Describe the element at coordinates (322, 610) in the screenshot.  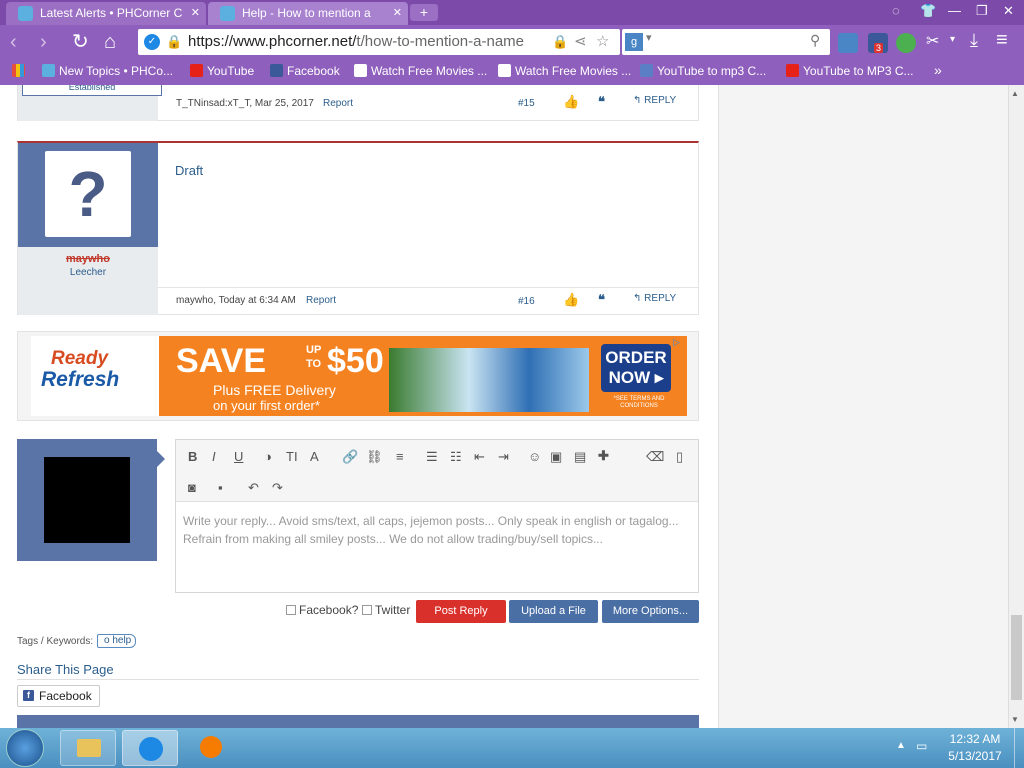
I see `facebook-checkbox: Facebook?` at that location.